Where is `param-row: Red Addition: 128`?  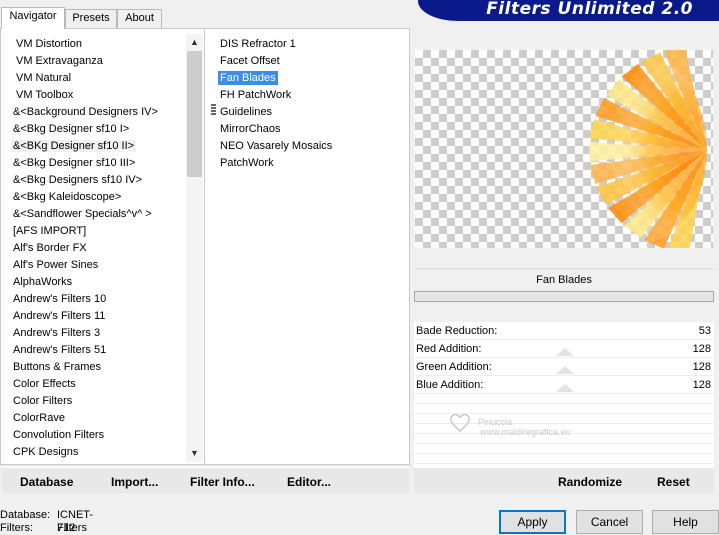 param-row: Red Addition: 128 is located at coordinates (564, 349).